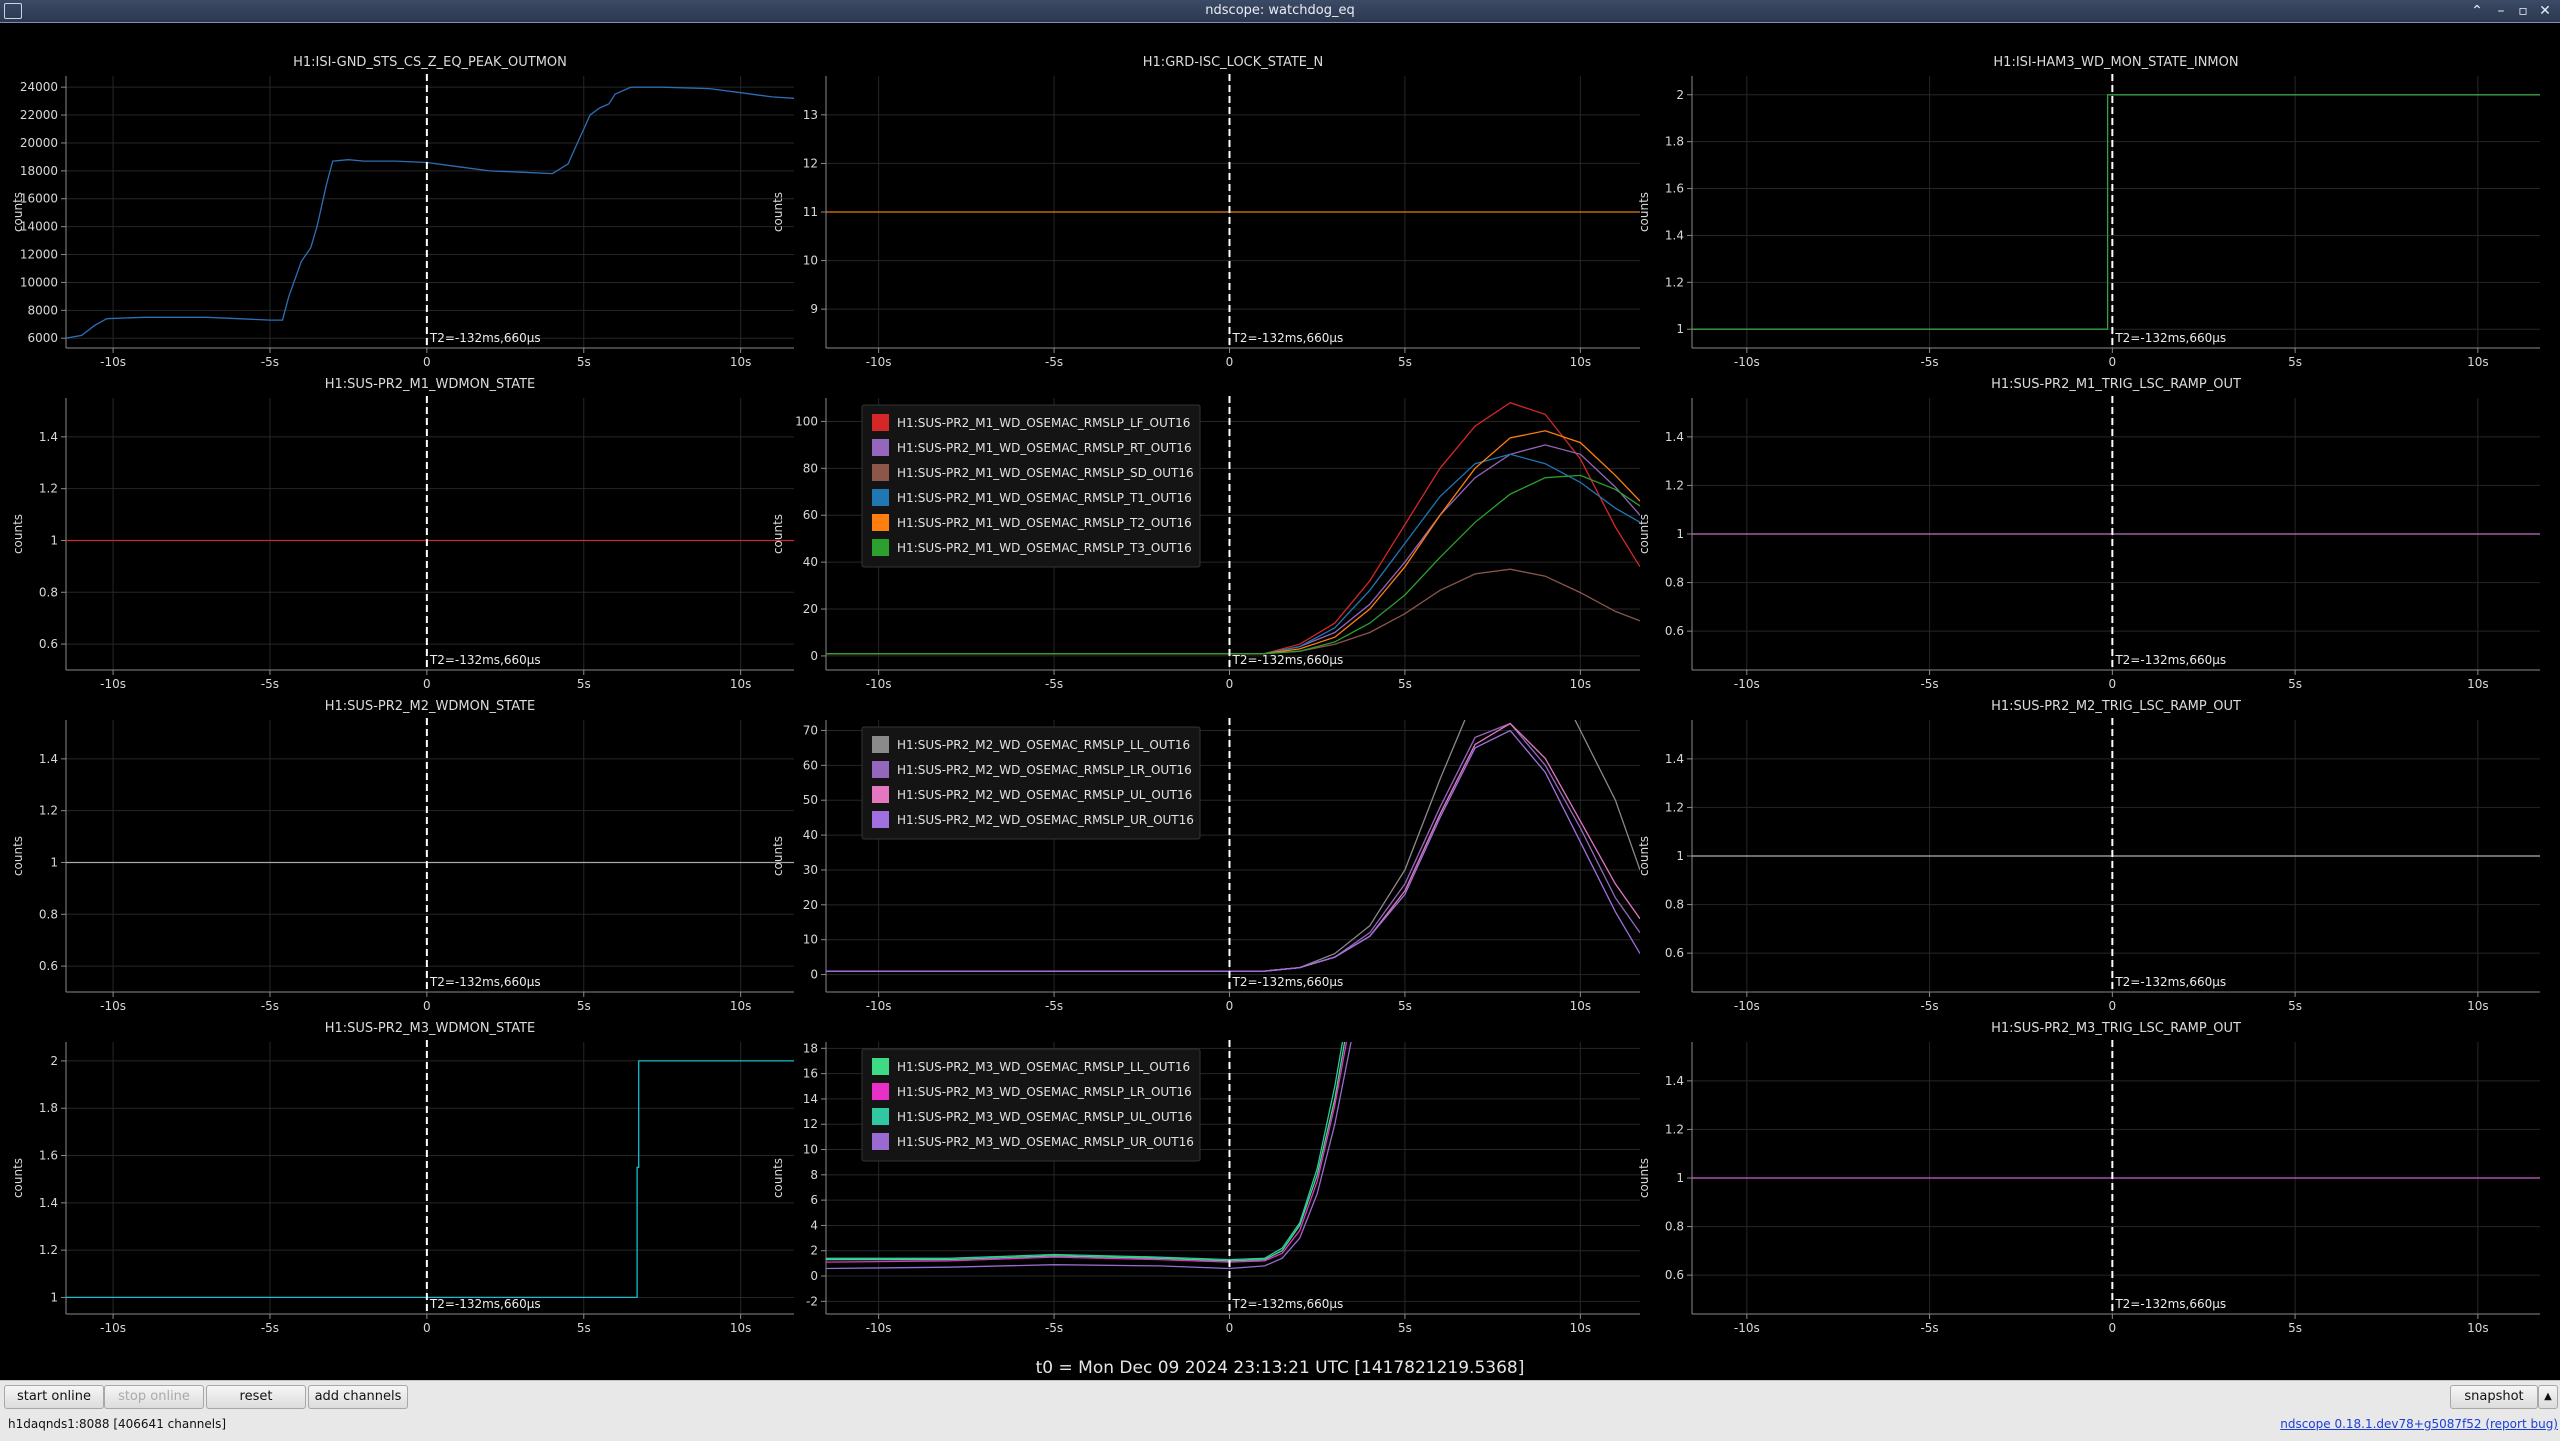 The width and height of the screenshot is (2560, 1441). I want to click on y-tick-label: 6, so click(814, 1200).